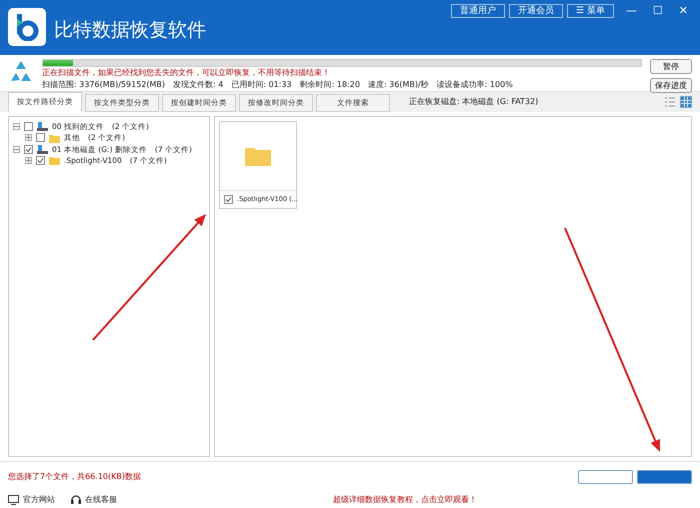 The image size is (700, 508). Describe the element at coordinates (13, 500) in the screenshot. I see `monitor-icon` at that location.